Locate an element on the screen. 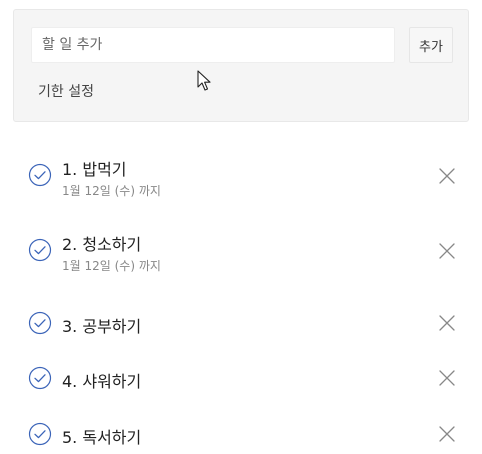 Image resolution: width=482 pixels, height=454 pixels. todo-text: 4. 샤워하기 is located at coordinates (102, 381).